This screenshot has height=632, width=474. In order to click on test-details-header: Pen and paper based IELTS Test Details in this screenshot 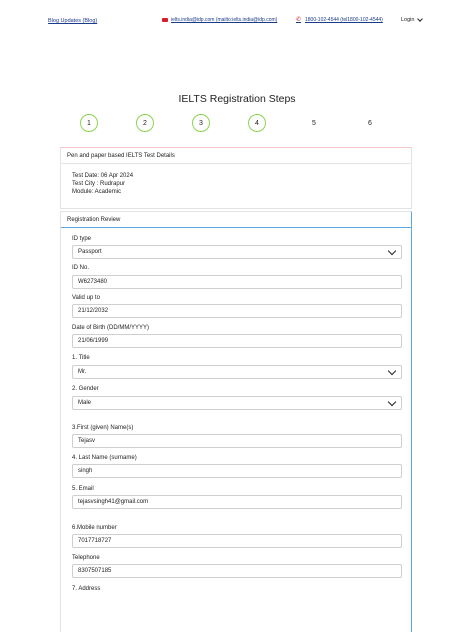, I will do `click(236, 156)`.